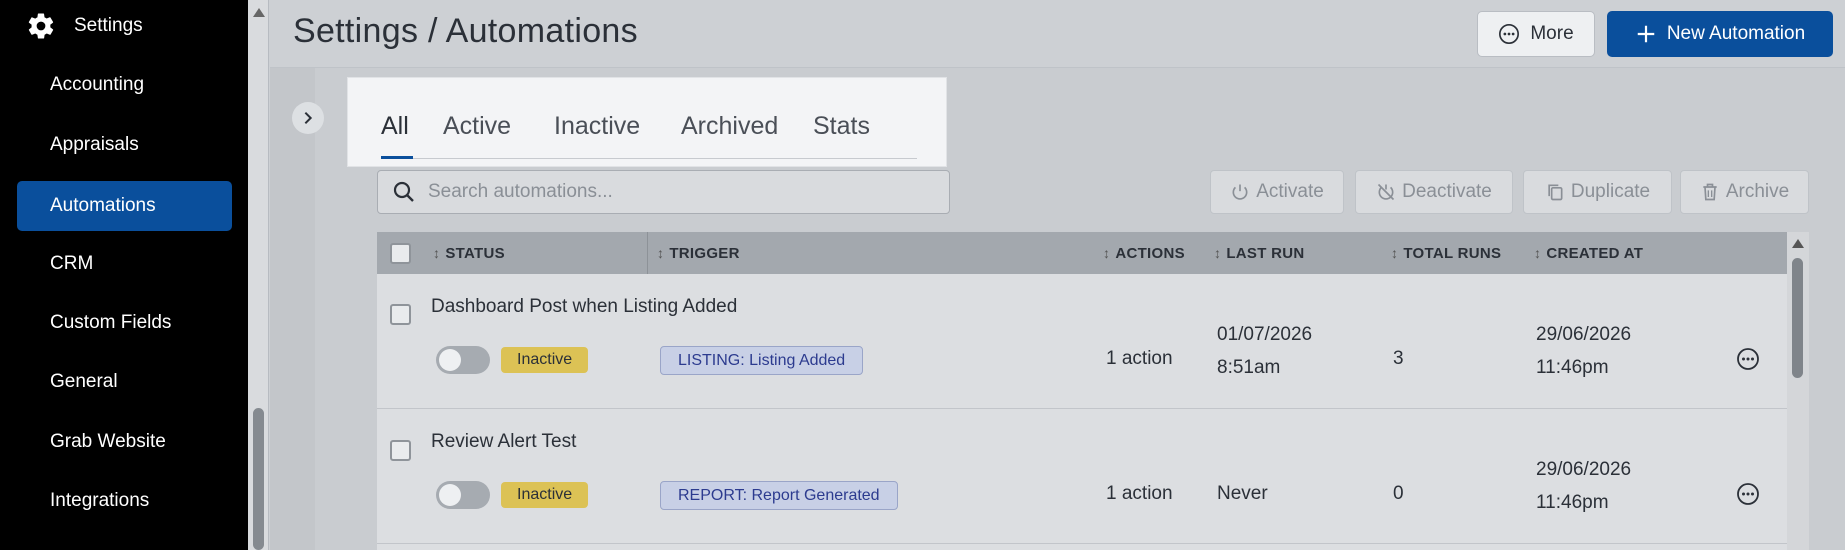  Describe the element at coordinates (1555, 192) in the screenshot. I see `copy-icon` at that location.